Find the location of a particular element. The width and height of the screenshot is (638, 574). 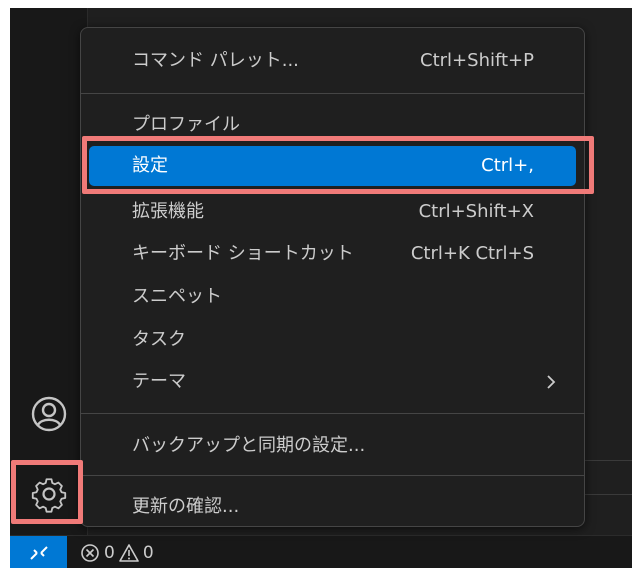

menu-item-snippets: スニペット is located at coordinates (332, 297).